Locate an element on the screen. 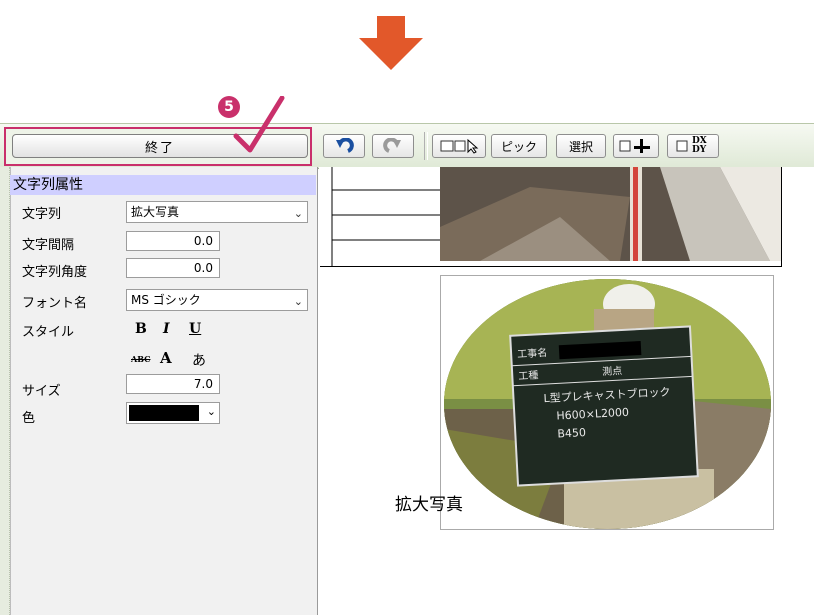 The width and height of the screenshot is (814, 615). underline-button: U is located at coordinates (195, 329).